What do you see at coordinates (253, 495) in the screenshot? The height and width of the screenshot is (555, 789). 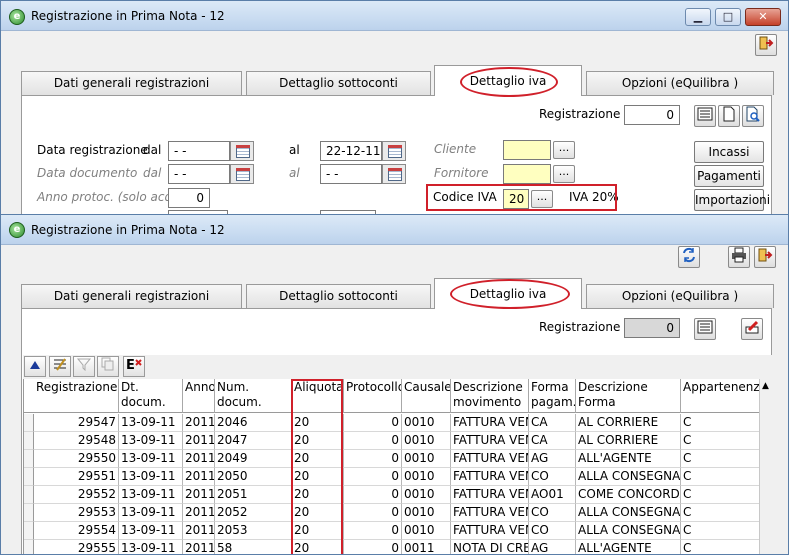 I see `cell-num-docum: 2051` at bounding box center [253, 495].